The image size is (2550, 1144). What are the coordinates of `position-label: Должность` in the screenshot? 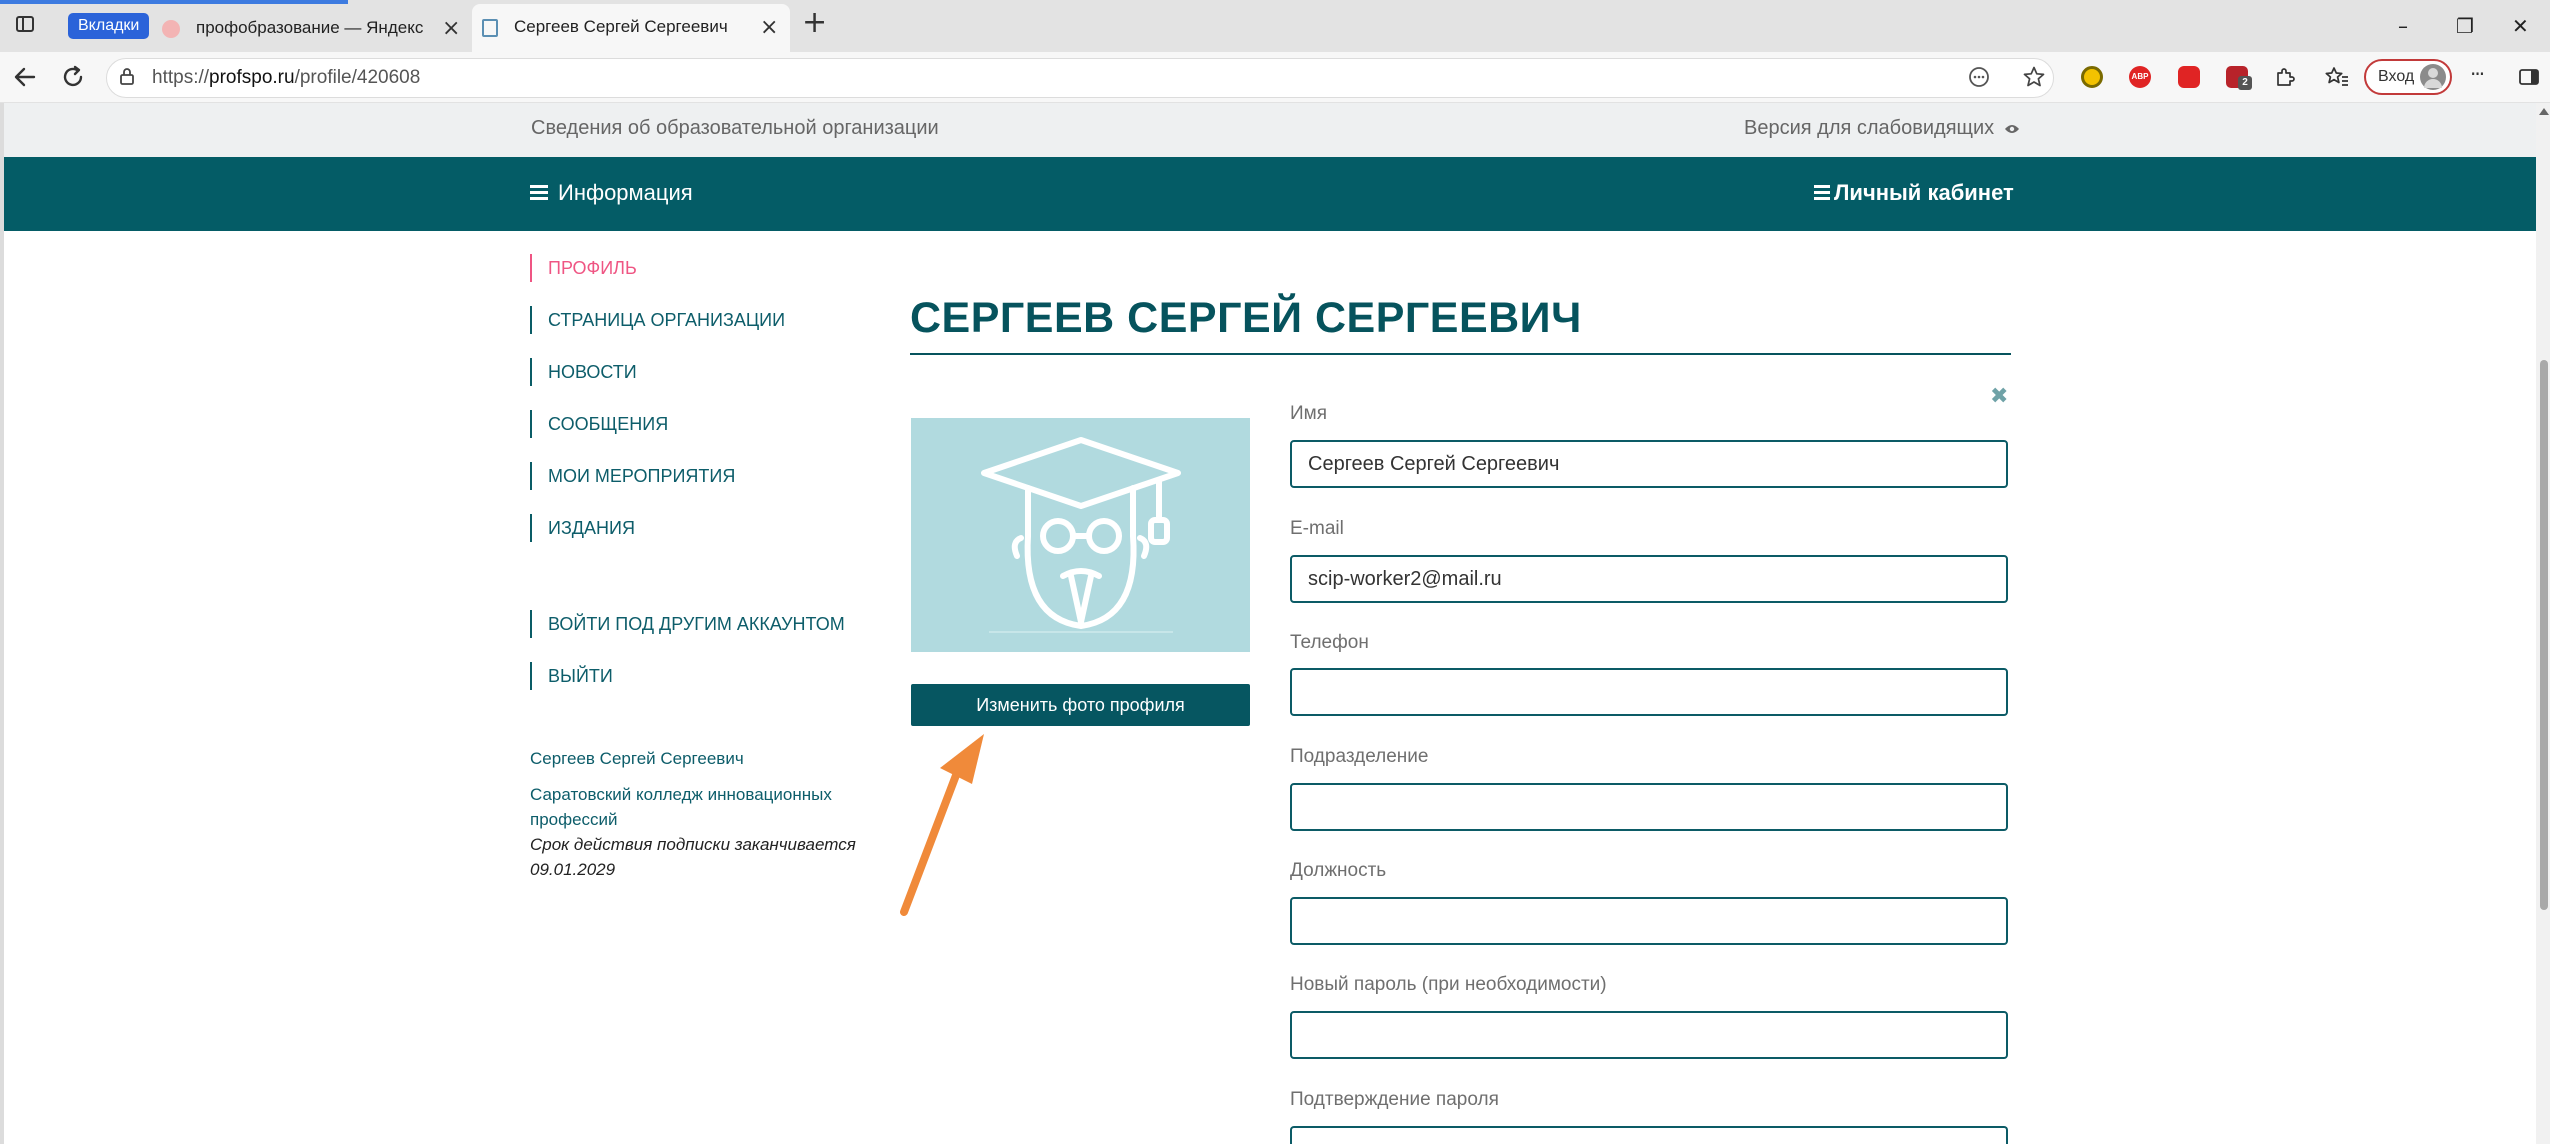 It's located at (1338, 870).